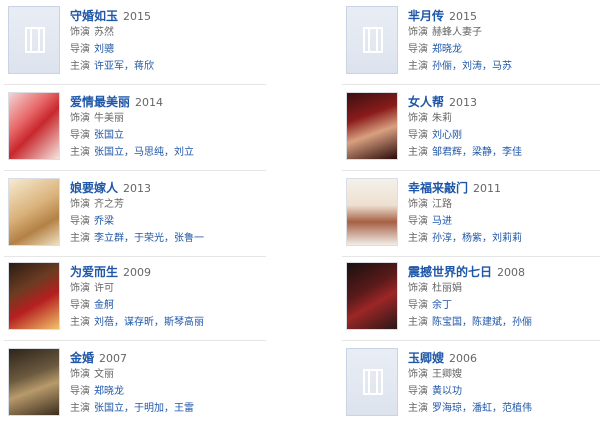  I want to click on director-value: 张国立, so click(109, 135).